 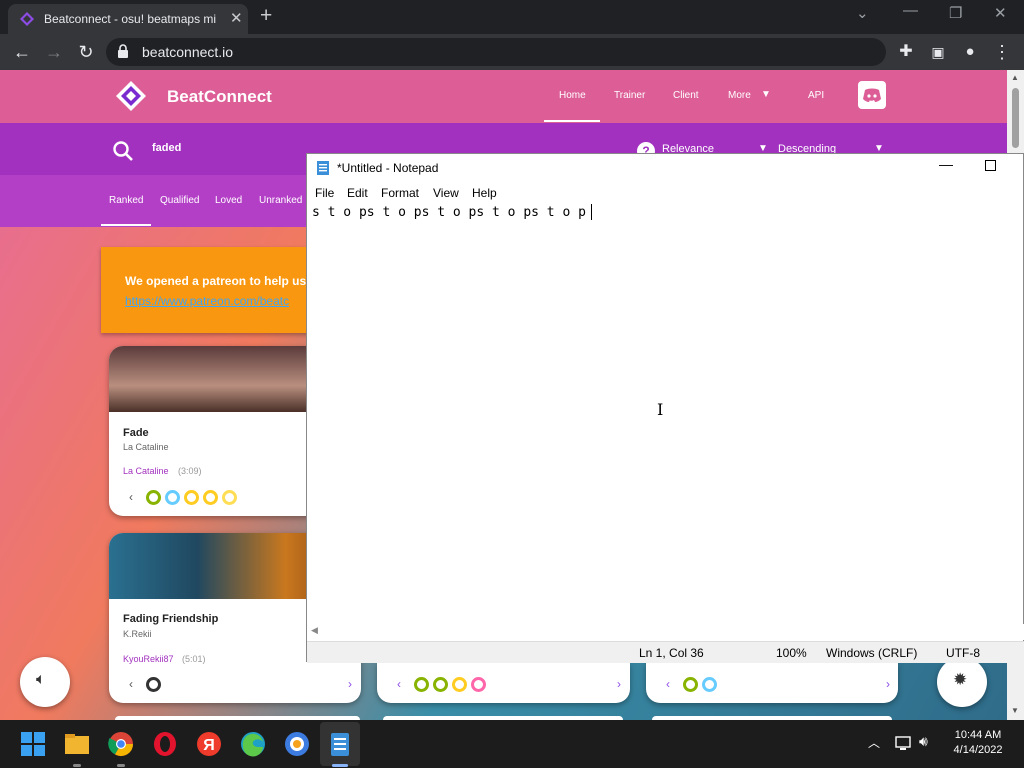 What do you see at coordinates (906, 52) in the screenshot?
I see `extensions-icon: ✚` at bounding box center [906, 52].